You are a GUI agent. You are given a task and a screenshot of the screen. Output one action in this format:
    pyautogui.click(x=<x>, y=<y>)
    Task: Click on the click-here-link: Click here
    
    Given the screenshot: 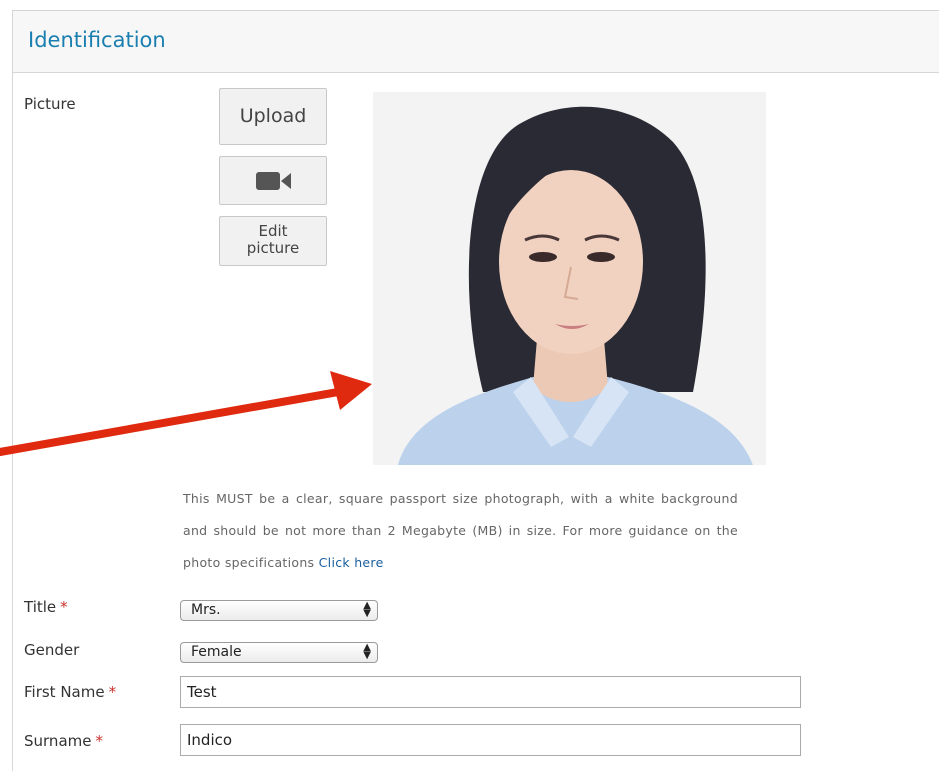 What is the action you would take?
    pyautogui.click(x=351, y=562)
    